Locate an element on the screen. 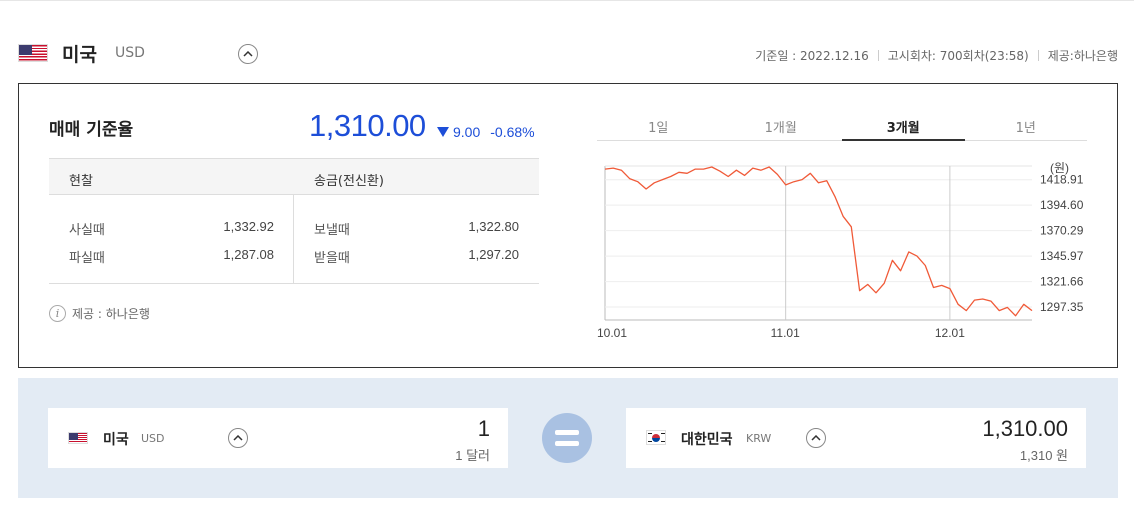  currency-select-toggle is located at coordinates (248, 54).